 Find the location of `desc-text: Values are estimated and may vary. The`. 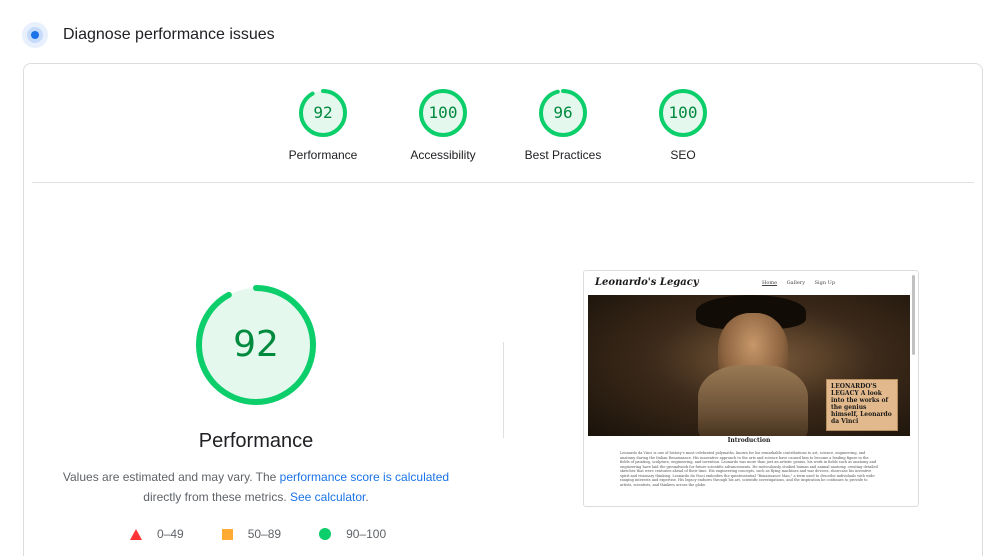

desc-text: Values are estimated and may vary. The is located at coordinates (171, 477).